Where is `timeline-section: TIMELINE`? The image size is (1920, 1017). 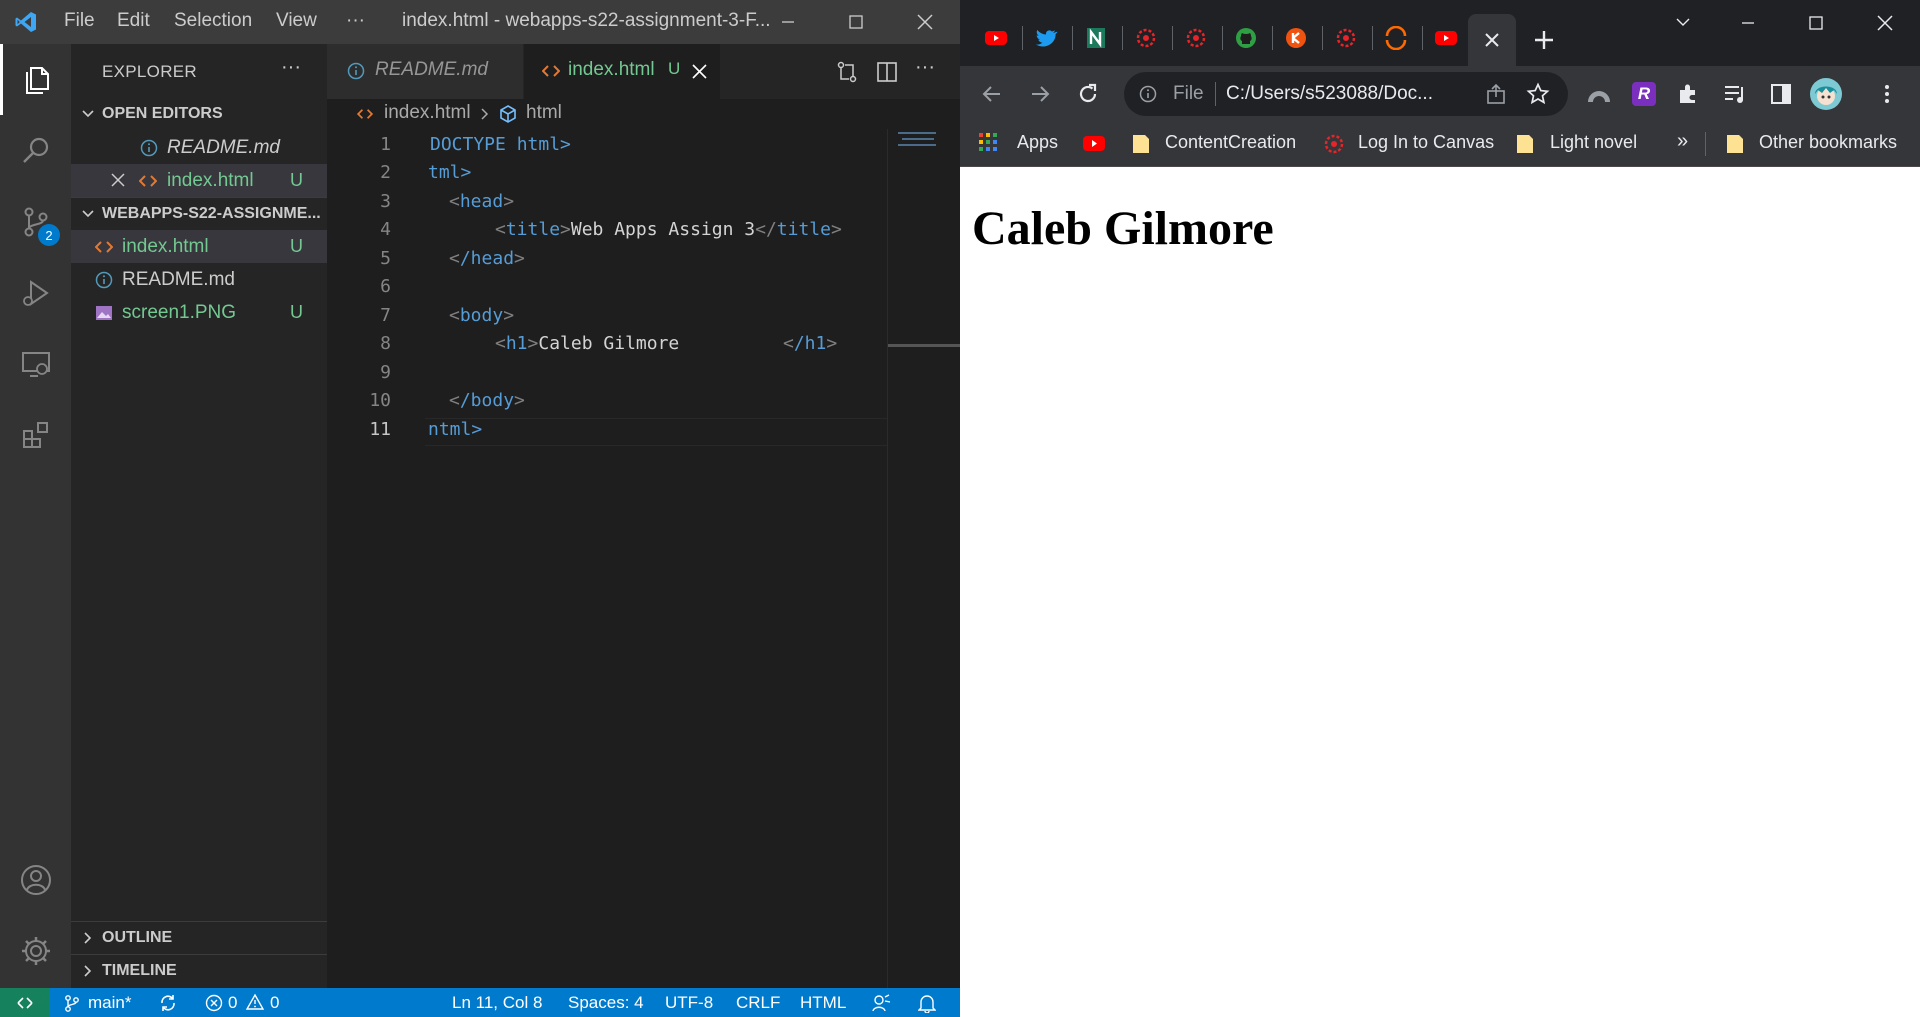 timeline-section: TIMELINE is located at coordinates (199, 970).